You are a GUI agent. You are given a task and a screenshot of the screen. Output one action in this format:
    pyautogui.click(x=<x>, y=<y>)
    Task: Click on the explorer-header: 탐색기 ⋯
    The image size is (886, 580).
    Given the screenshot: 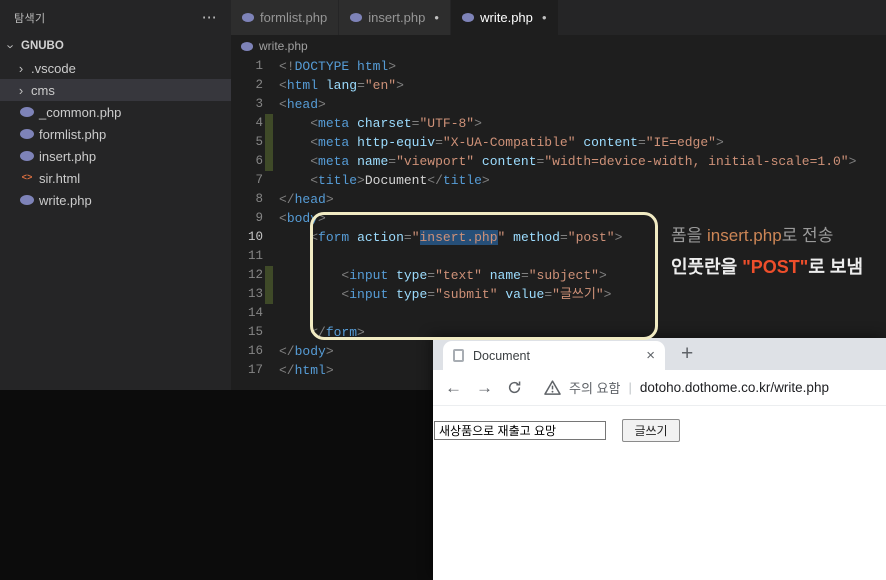 What is the action you would take?
    pyautogui.click(x=115, y=17)
    